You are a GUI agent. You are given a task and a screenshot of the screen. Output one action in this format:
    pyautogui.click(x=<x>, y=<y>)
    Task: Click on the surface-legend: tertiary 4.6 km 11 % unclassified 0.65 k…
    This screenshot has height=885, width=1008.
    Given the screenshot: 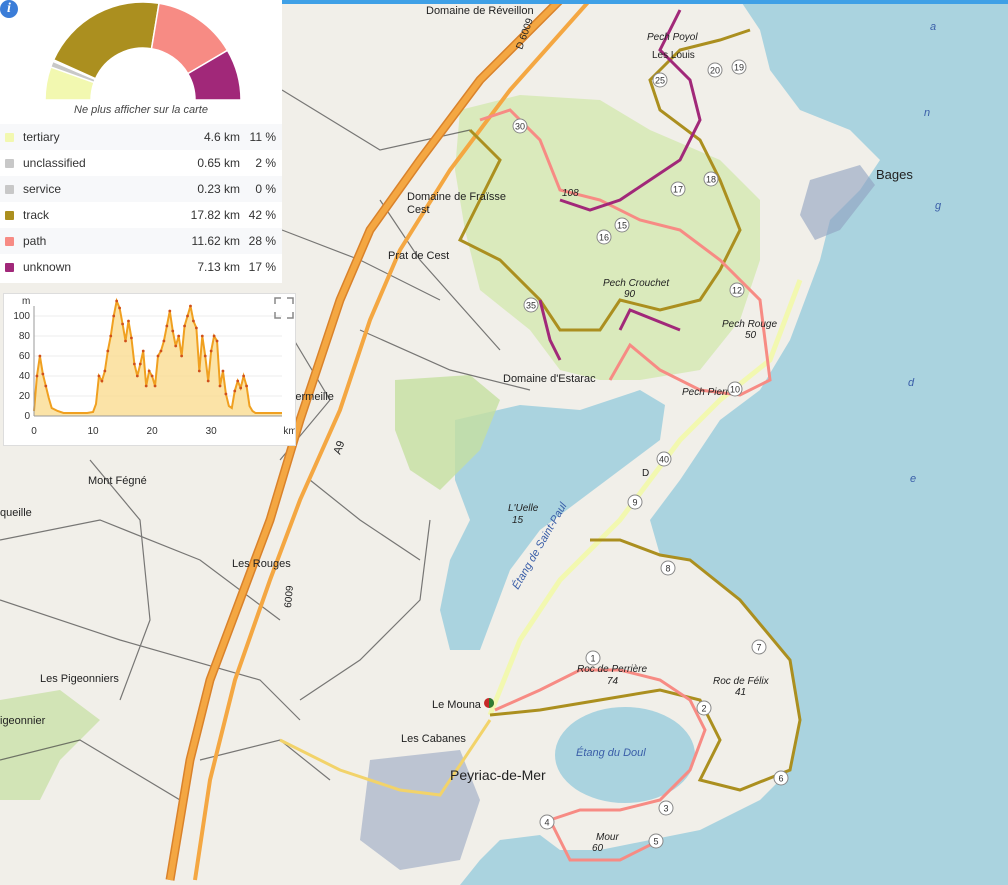 What is the action you would take?
    pyautogui.click(x=141, y=202)
    